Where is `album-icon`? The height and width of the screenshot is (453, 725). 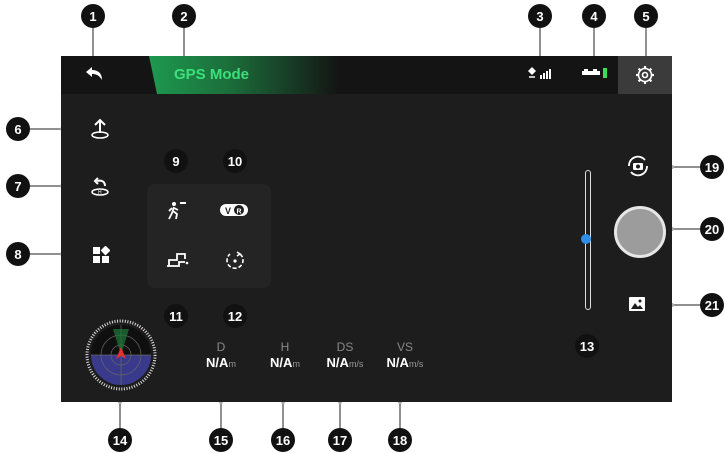 album-icon is located at coordinates (637, 304).